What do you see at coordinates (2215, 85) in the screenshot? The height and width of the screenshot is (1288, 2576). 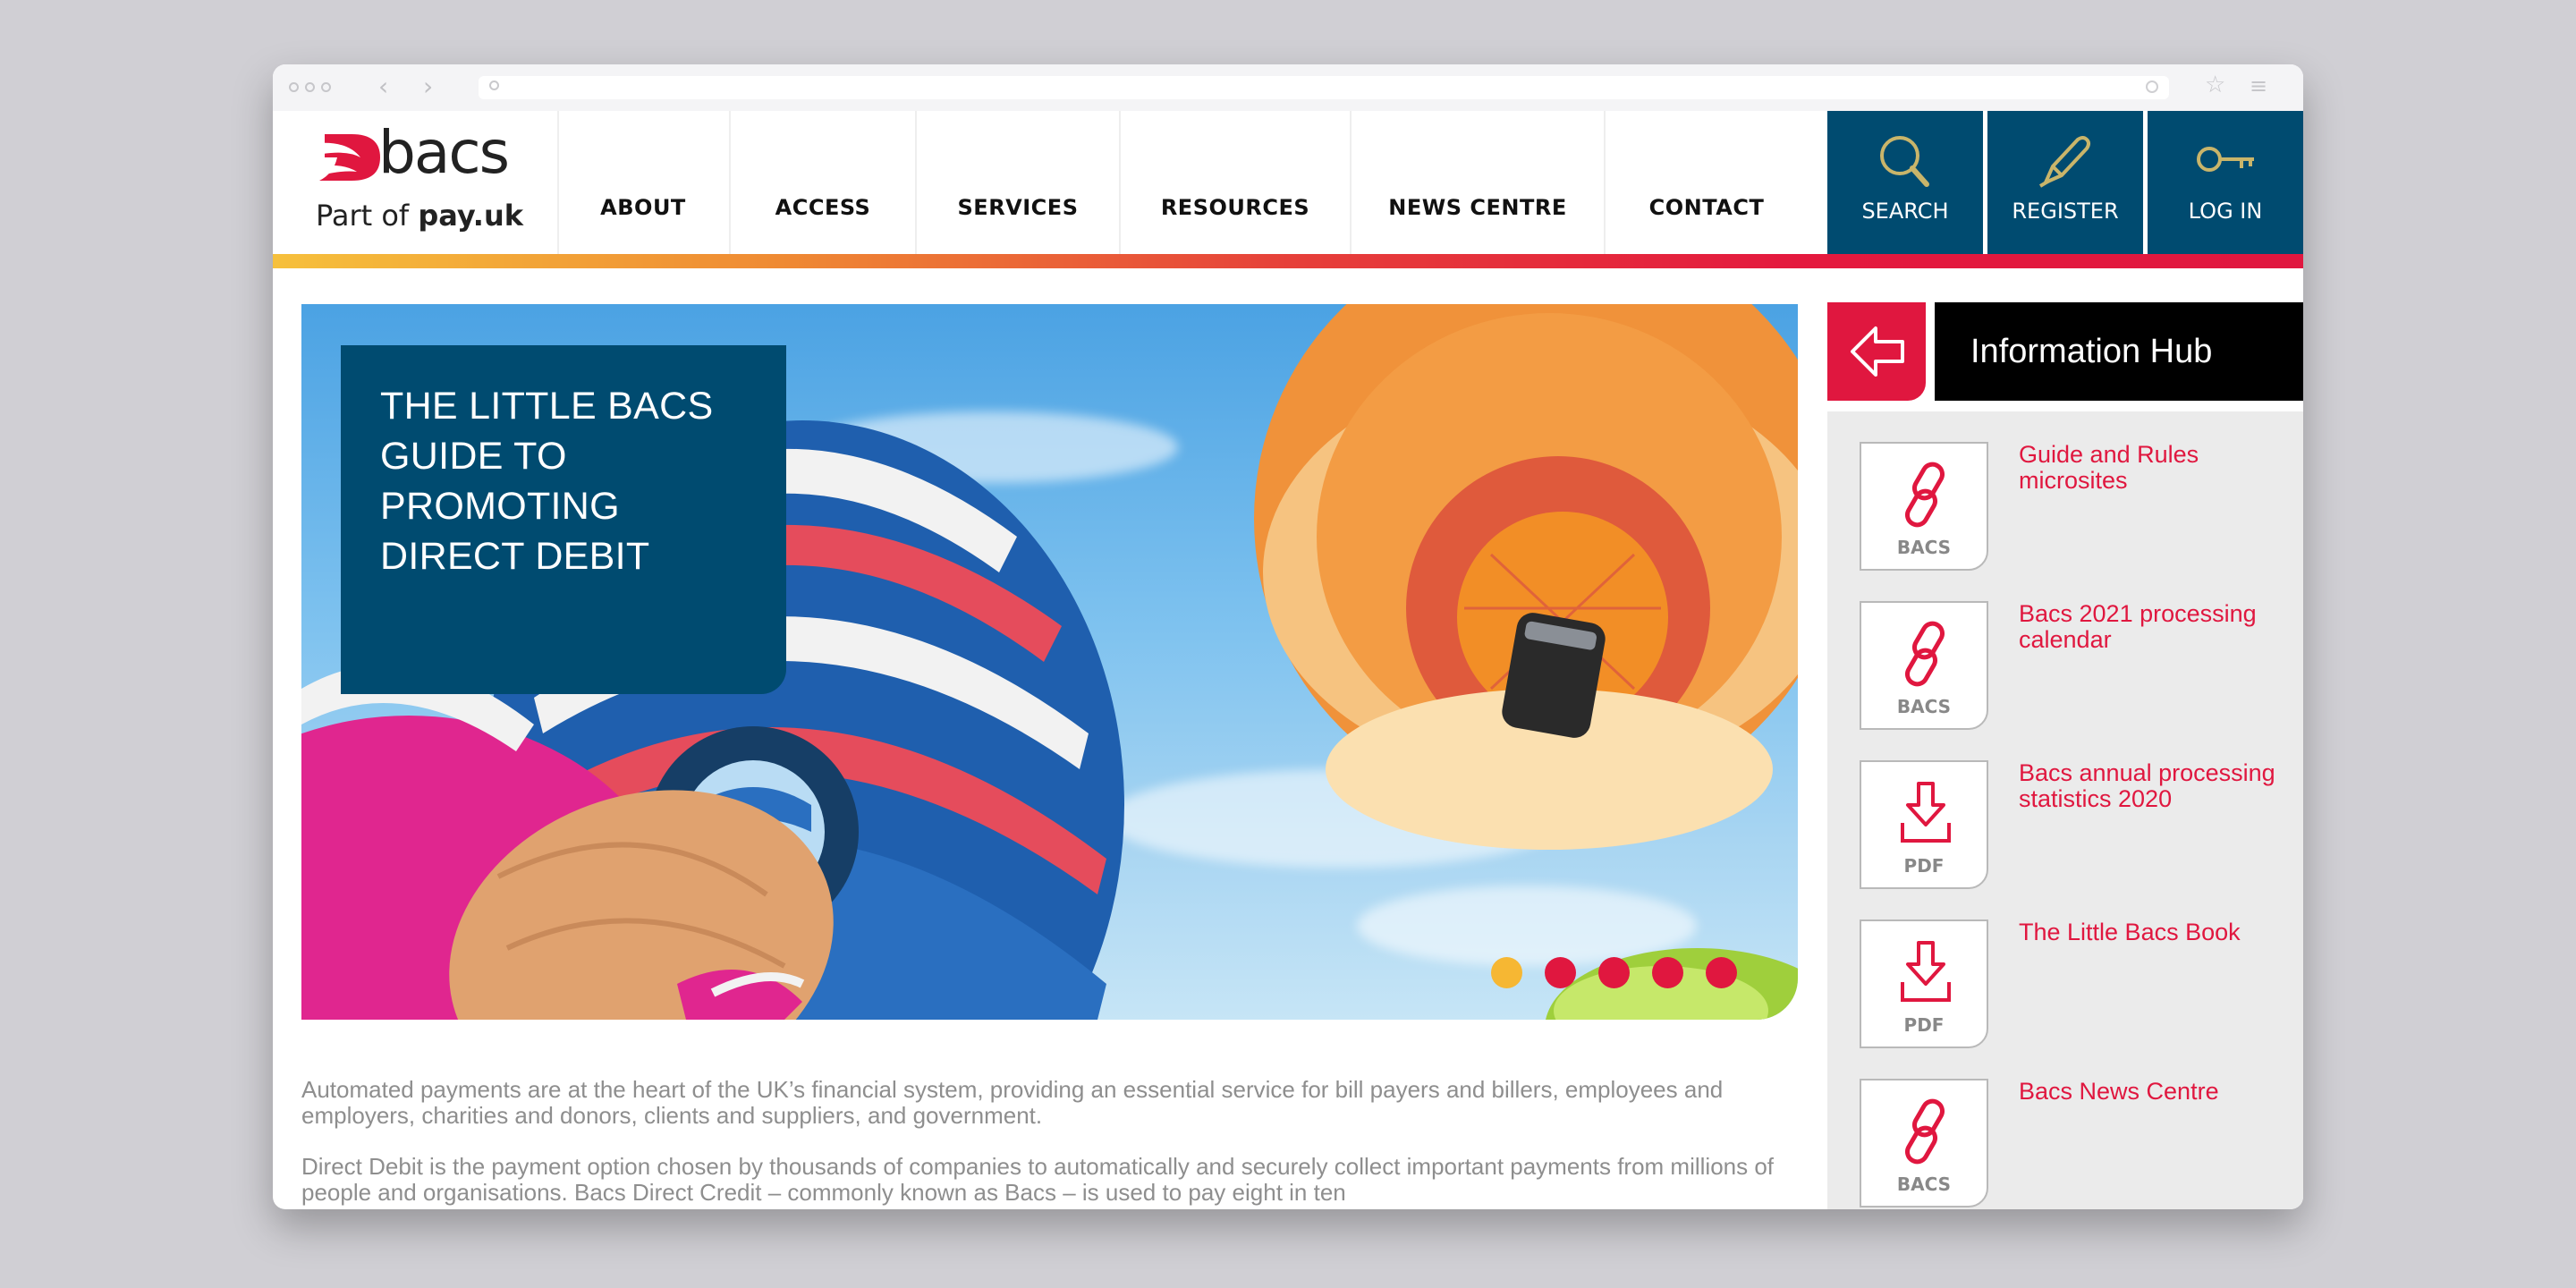 I see `bookmark-star-icon: ☆` at bounding box center [2215, 85].